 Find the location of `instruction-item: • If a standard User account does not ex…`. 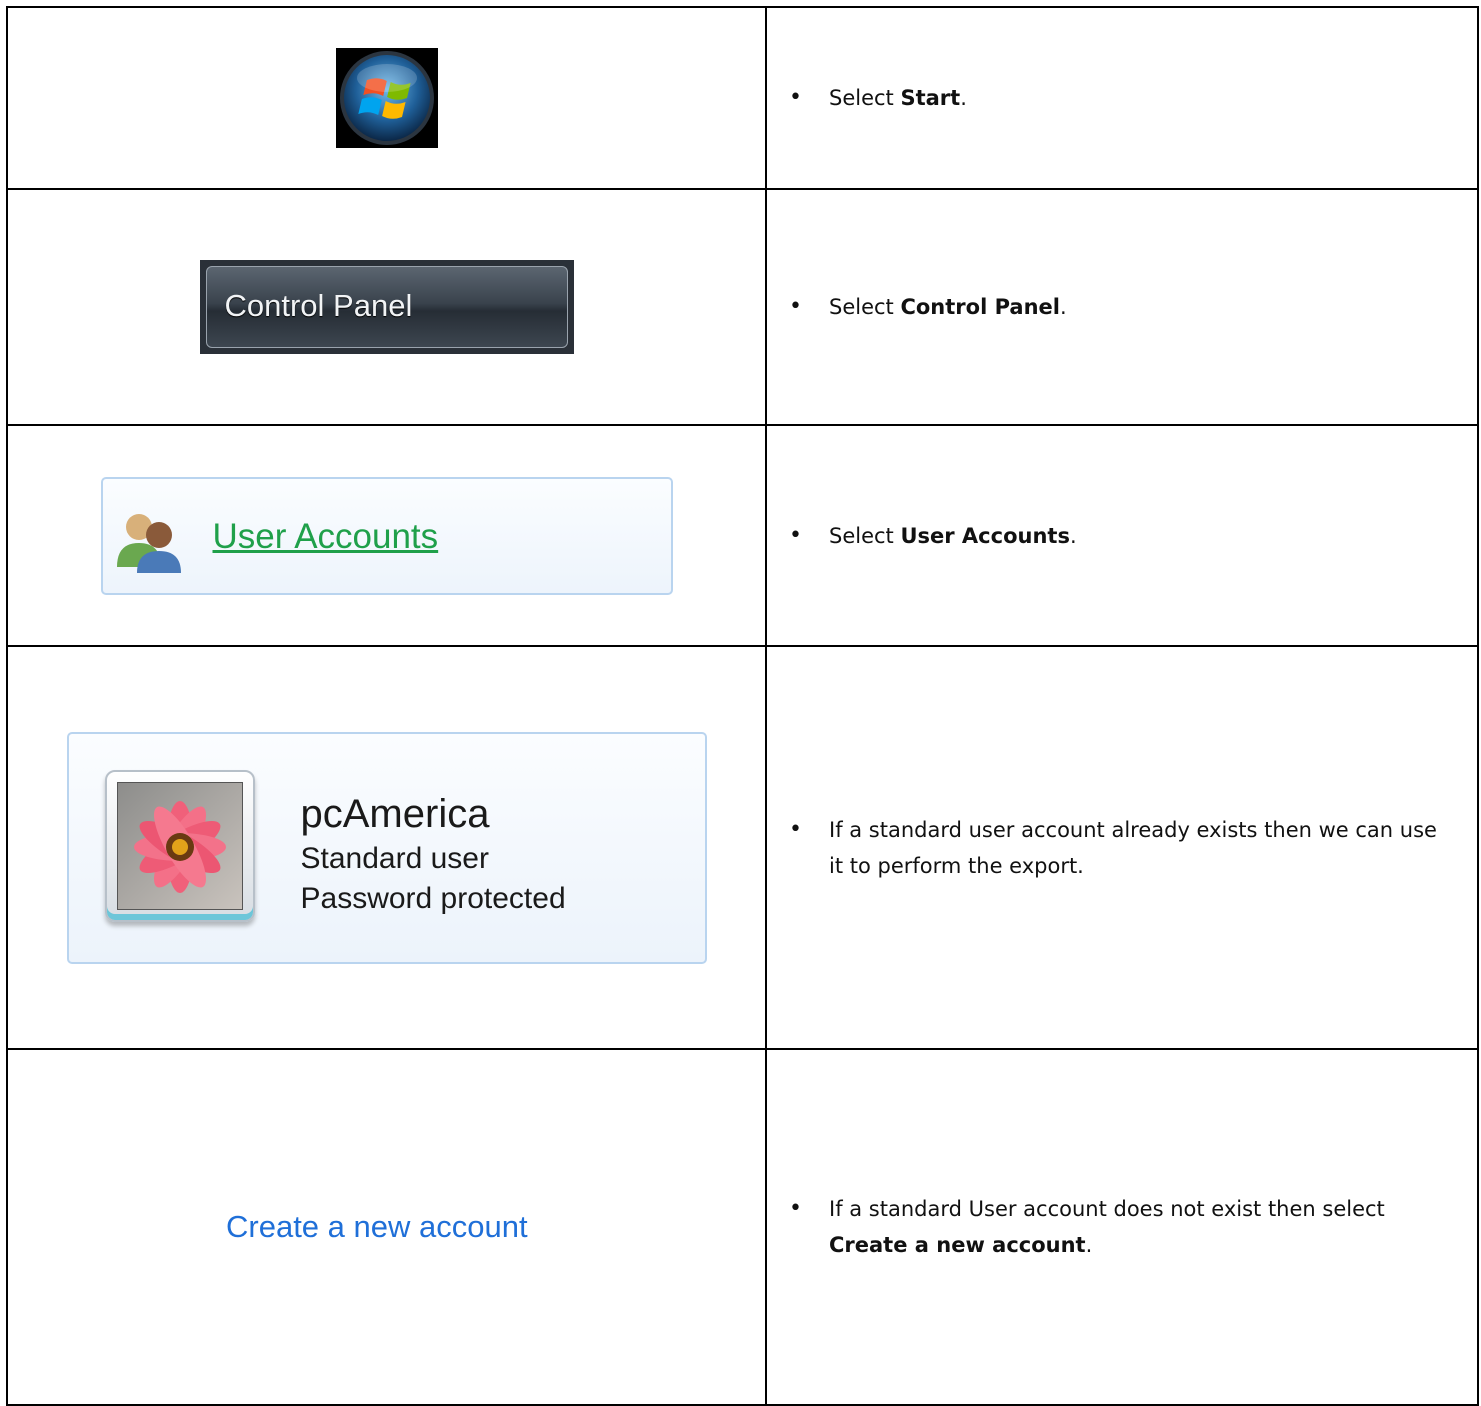

instruction-item: • If a standard User account does not ex… is located at coordinates (1118, 1227).